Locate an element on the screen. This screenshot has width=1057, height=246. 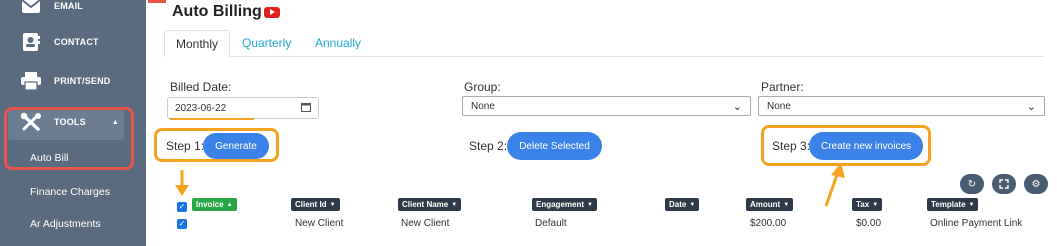
page-title-text: Auto Billing is located at coordinates (217, 11).